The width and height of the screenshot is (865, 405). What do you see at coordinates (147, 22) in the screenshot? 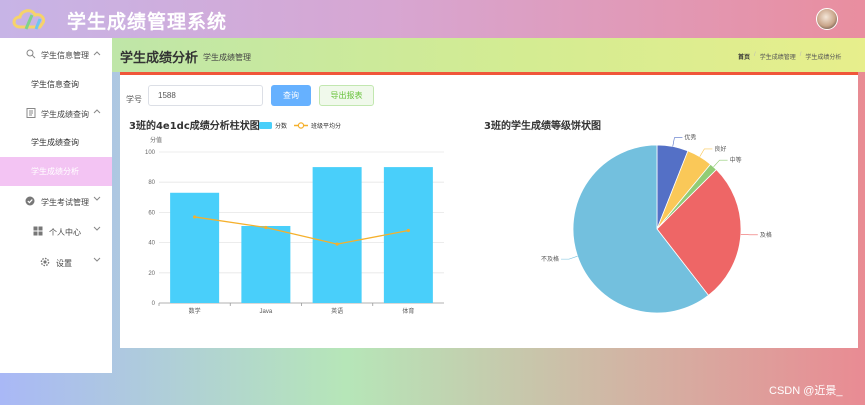
I see `app-title: 学生成绩管理系统` at bounding box center [147, 22].